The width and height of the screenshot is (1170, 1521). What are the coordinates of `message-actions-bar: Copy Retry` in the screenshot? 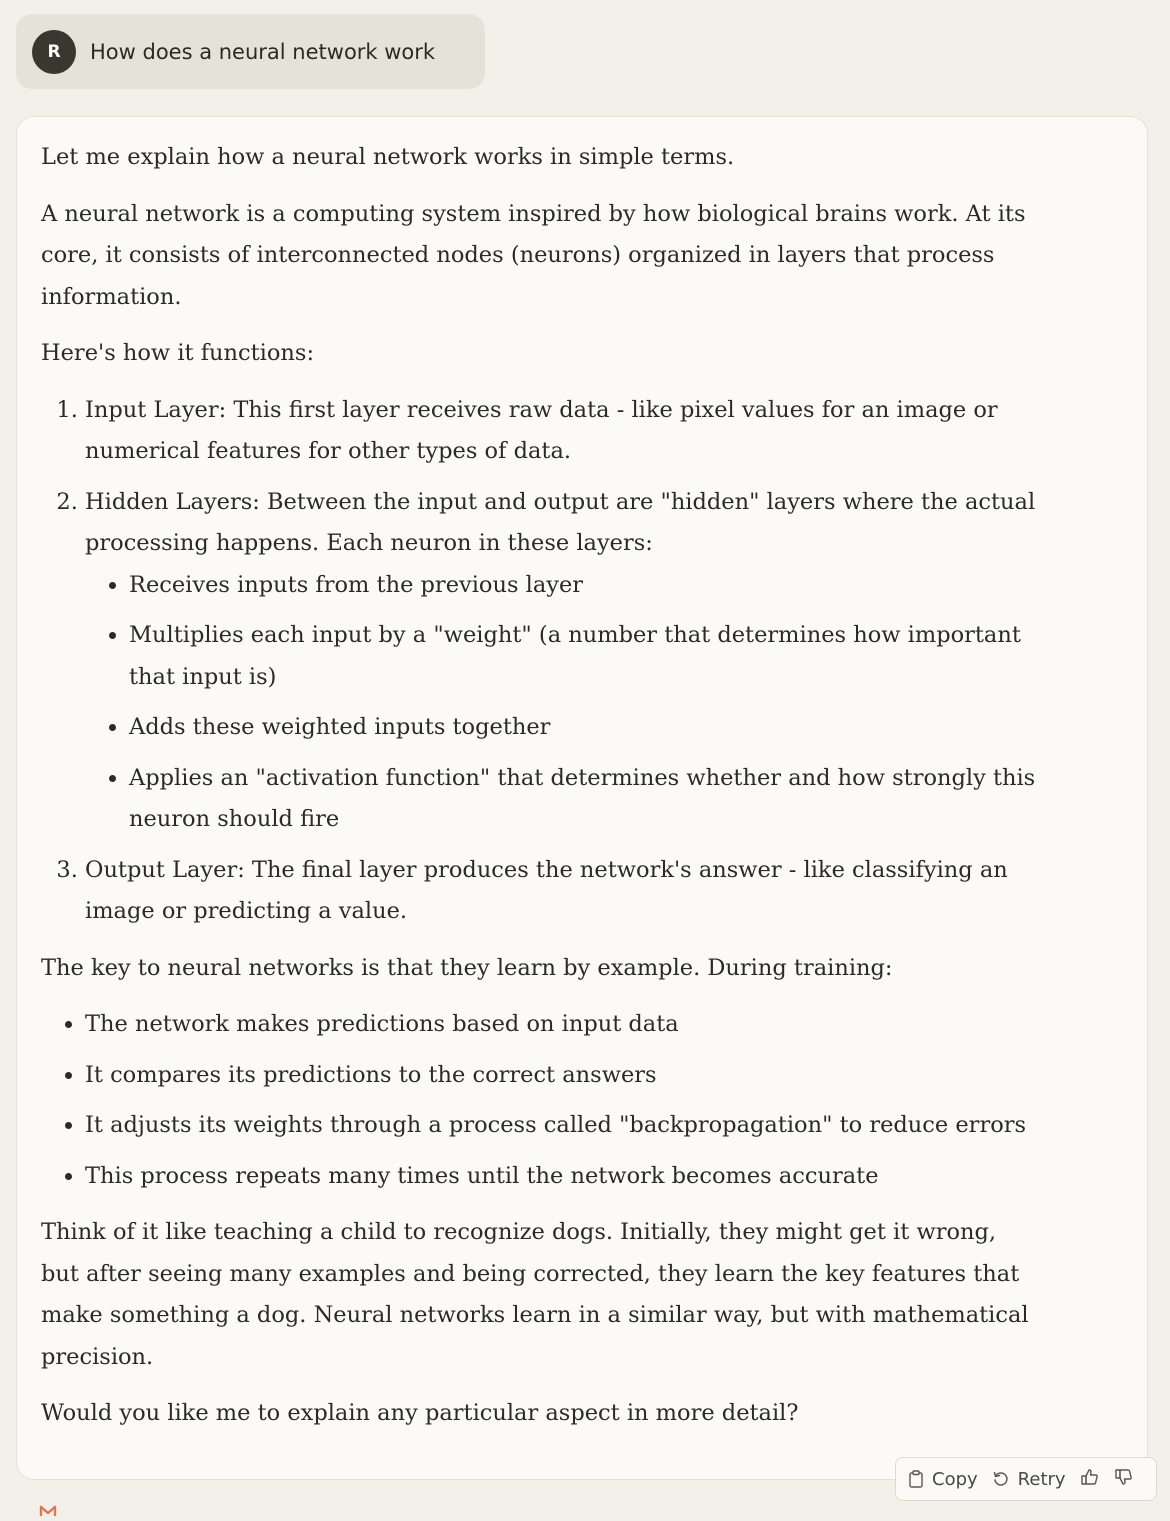 It's located at (1026, 1479).